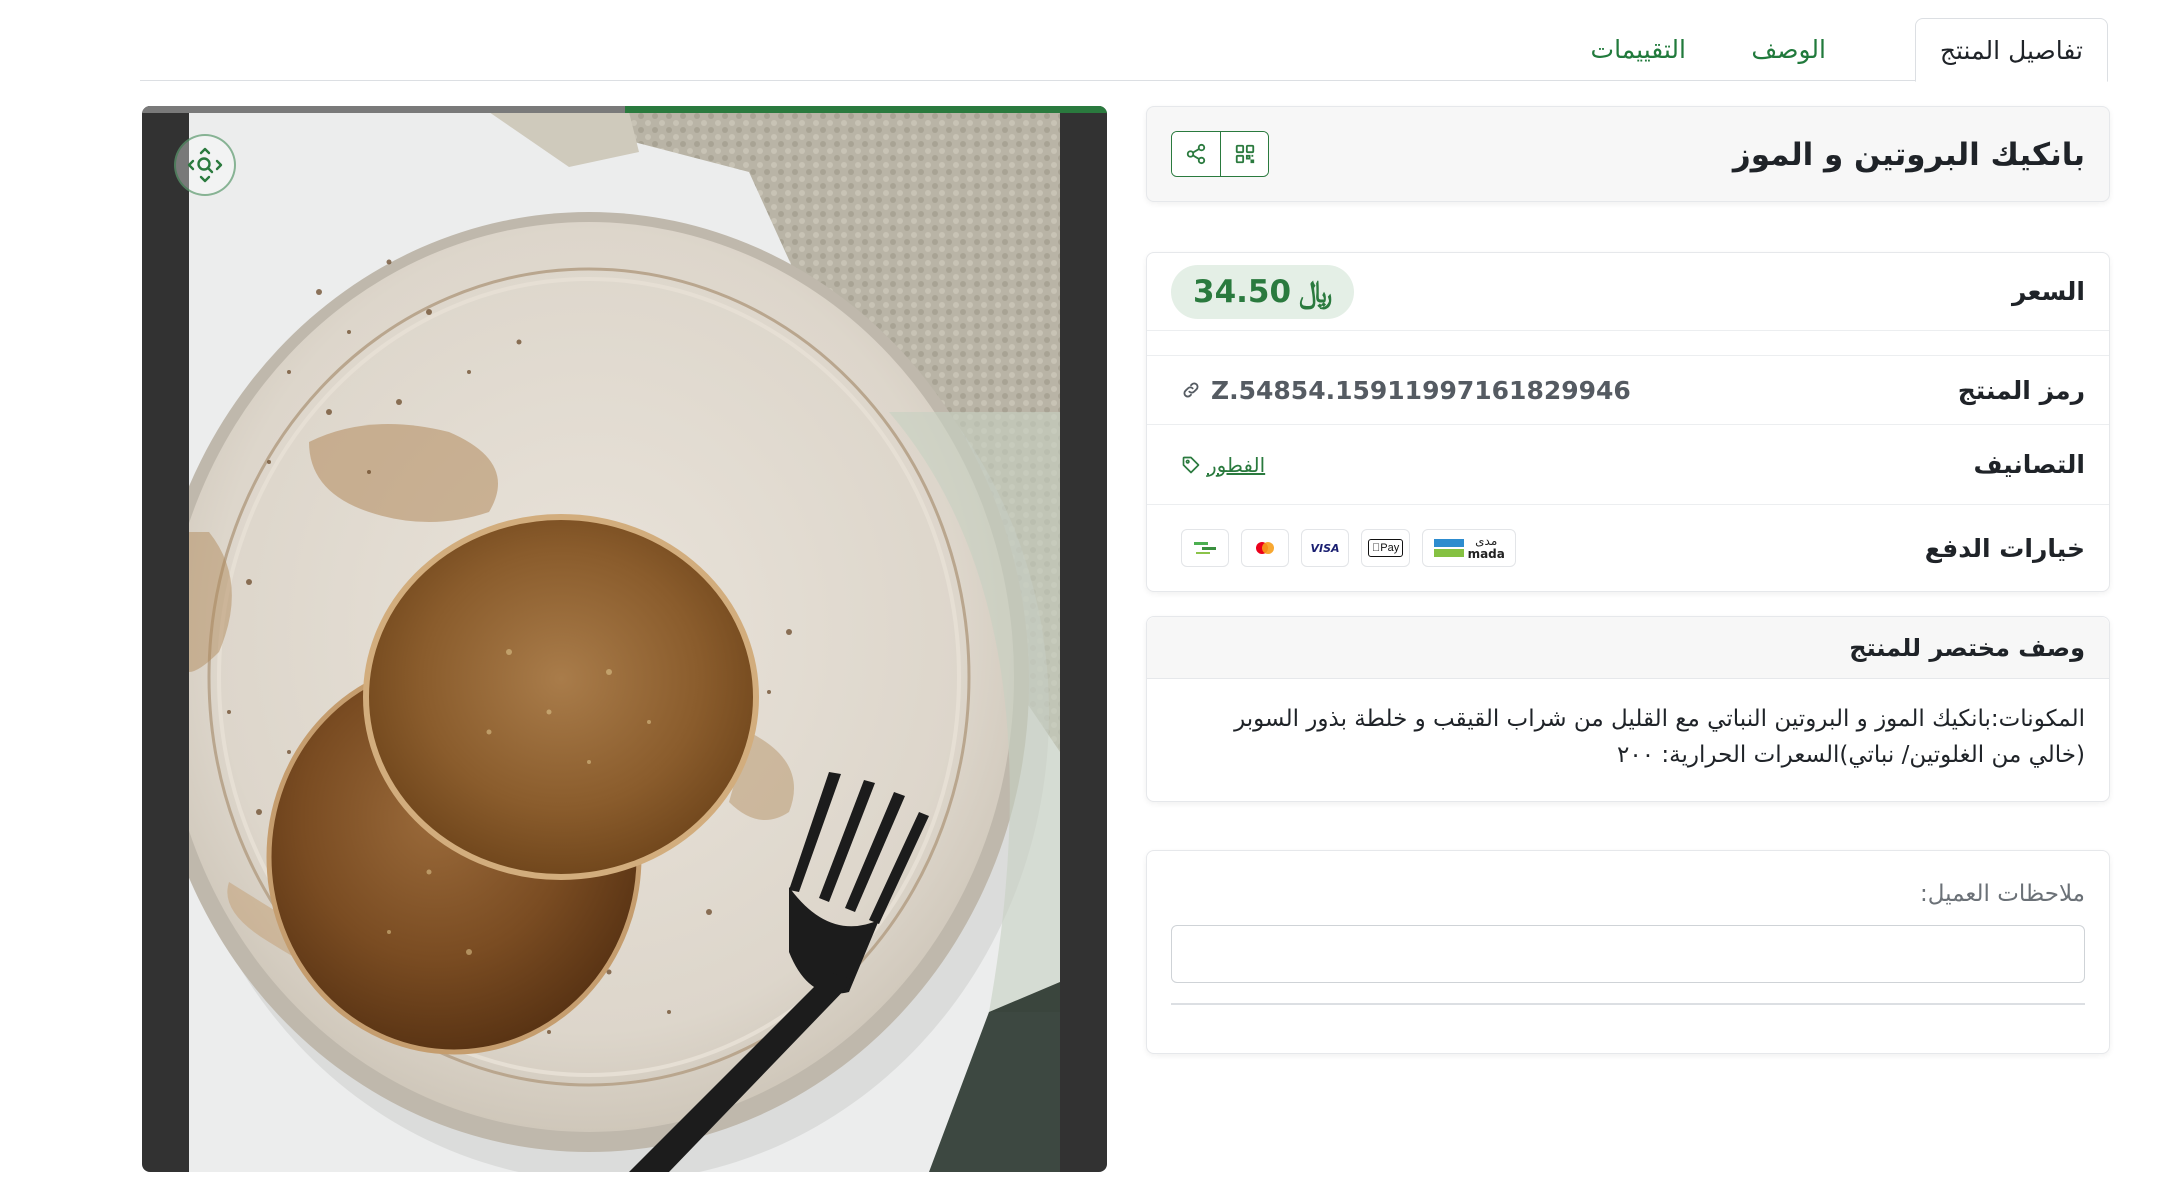 The width and height of the screenshot is (2166, 1186). I want to click on customer-notes-card: ملاحظات العميل:, so click(1628, 952).